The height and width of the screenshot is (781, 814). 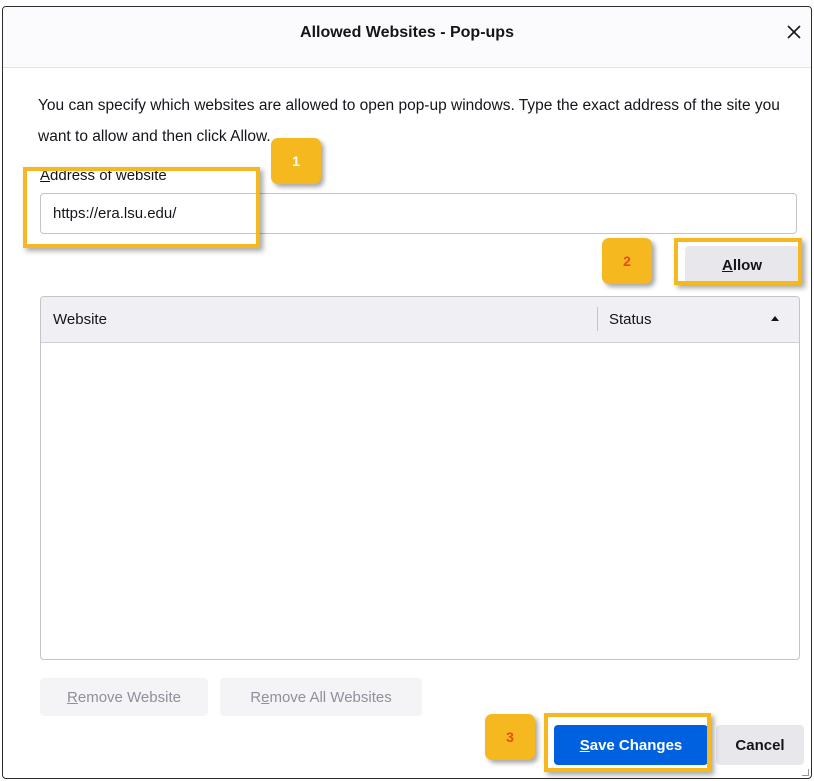 What do you see at coordinates (775, 318) in the screenshot?
I see `sort-ascending-icon` at bounding box center [775, 318].